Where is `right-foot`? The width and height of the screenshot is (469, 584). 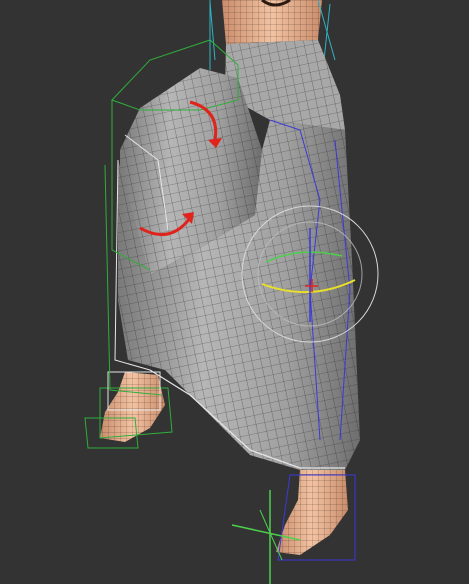 right-foot is located at coordinates (316, 515).